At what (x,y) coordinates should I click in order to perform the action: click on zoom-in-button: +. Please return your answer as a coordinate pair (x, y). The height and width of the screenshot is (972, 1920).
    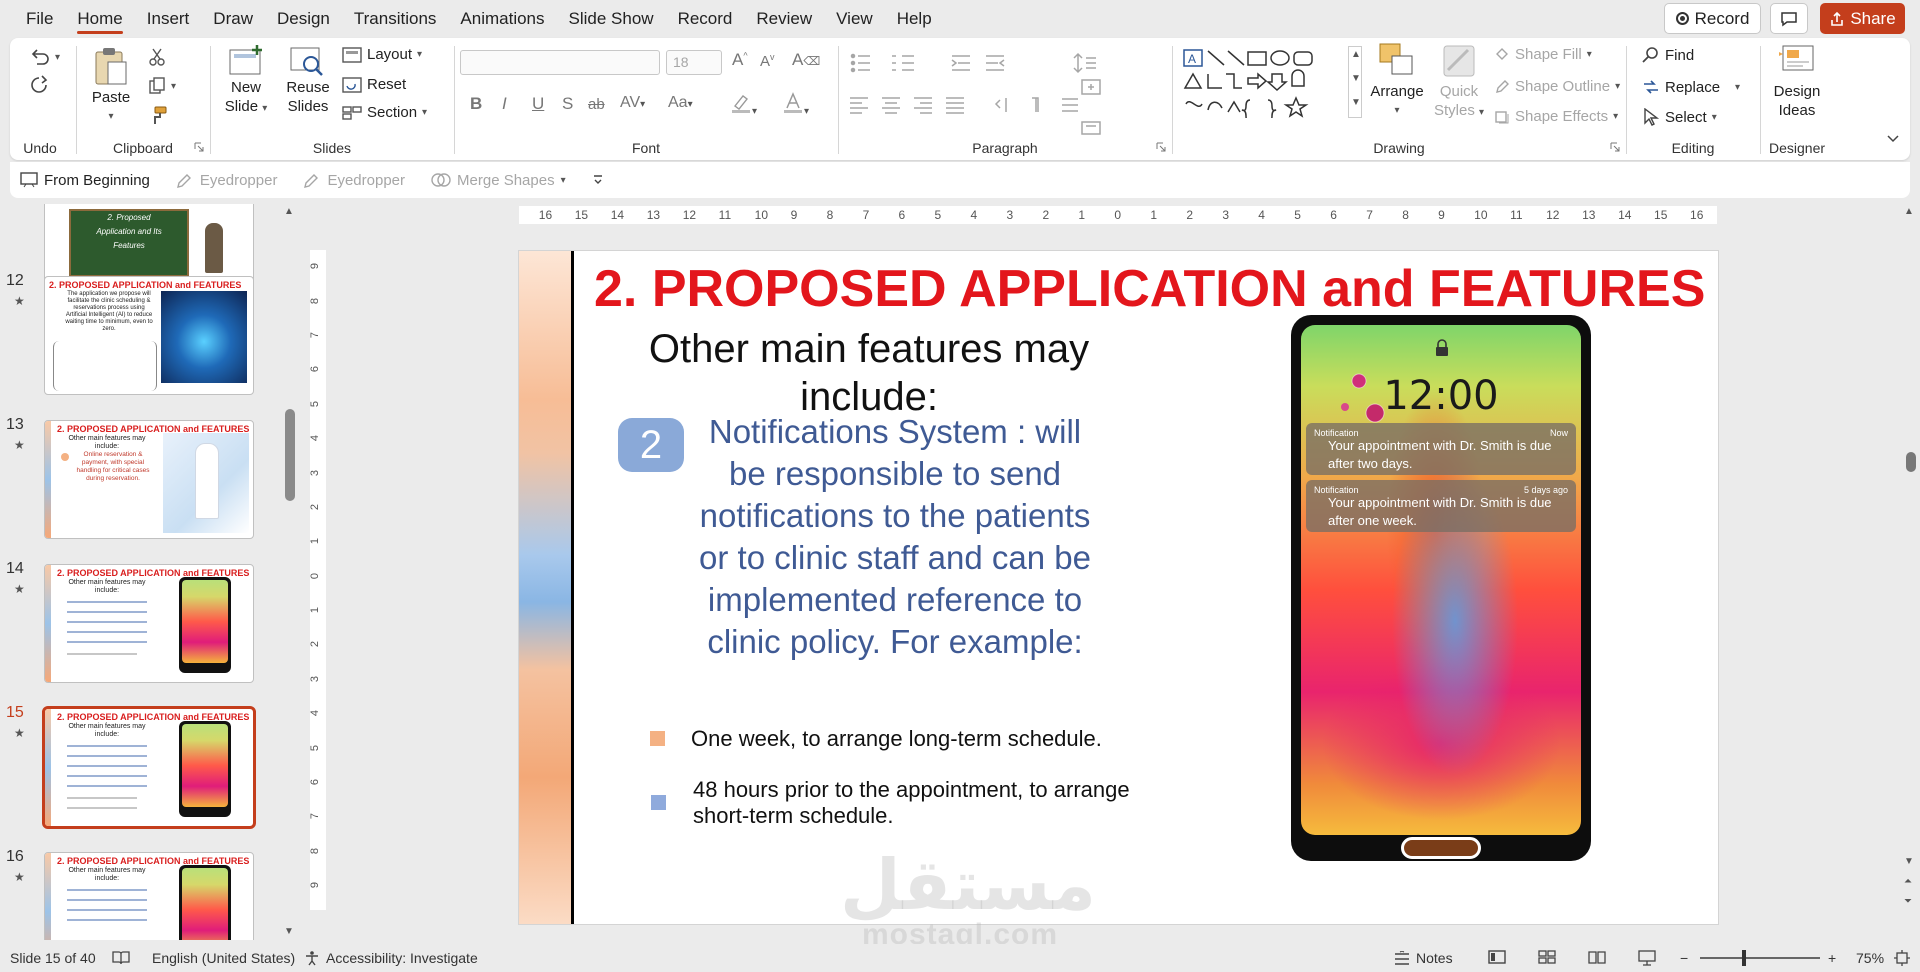
    Looking at the image, I should click on (1832, 958).